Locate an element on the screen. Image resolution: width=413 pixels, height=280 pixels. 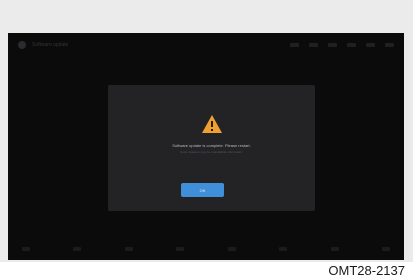
app-icon is located at coordinates (22, 45).